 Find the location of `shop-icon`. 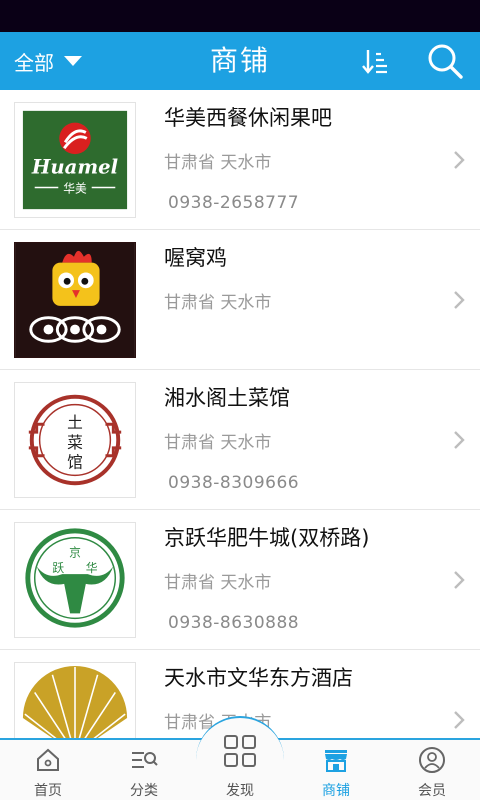

shop-icon is located at coordinates (336, 761).